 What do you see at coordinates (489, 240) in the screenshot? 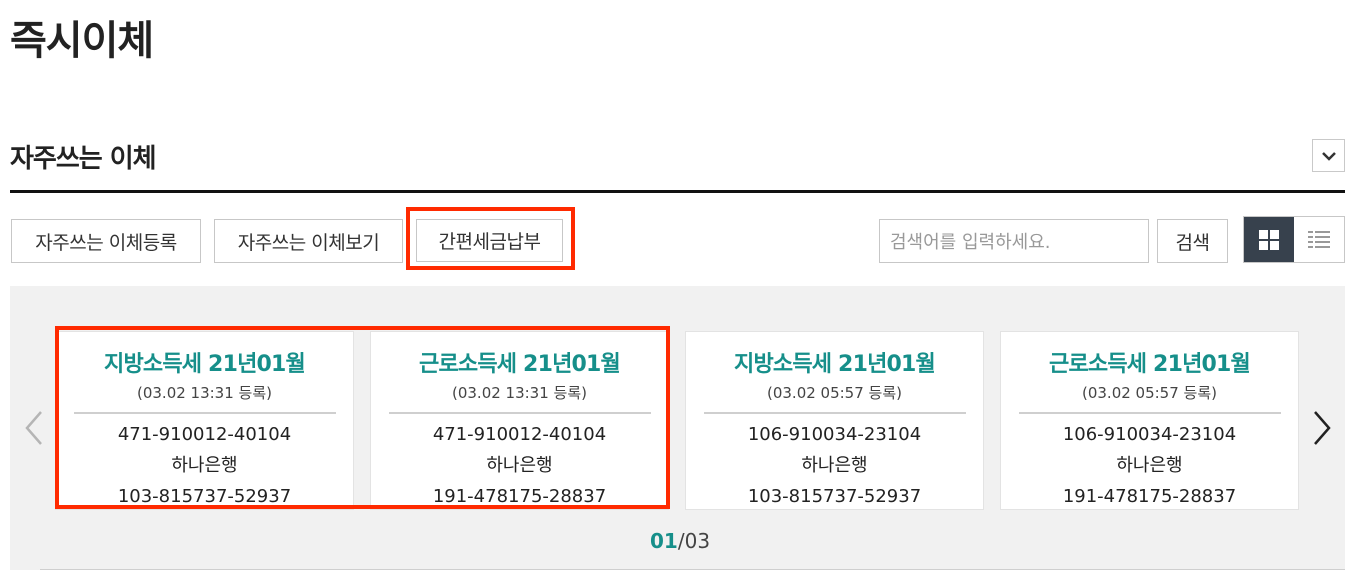
I see `easy-tax-payment-button: 간편세금납부` at bounding box center [489, 240].